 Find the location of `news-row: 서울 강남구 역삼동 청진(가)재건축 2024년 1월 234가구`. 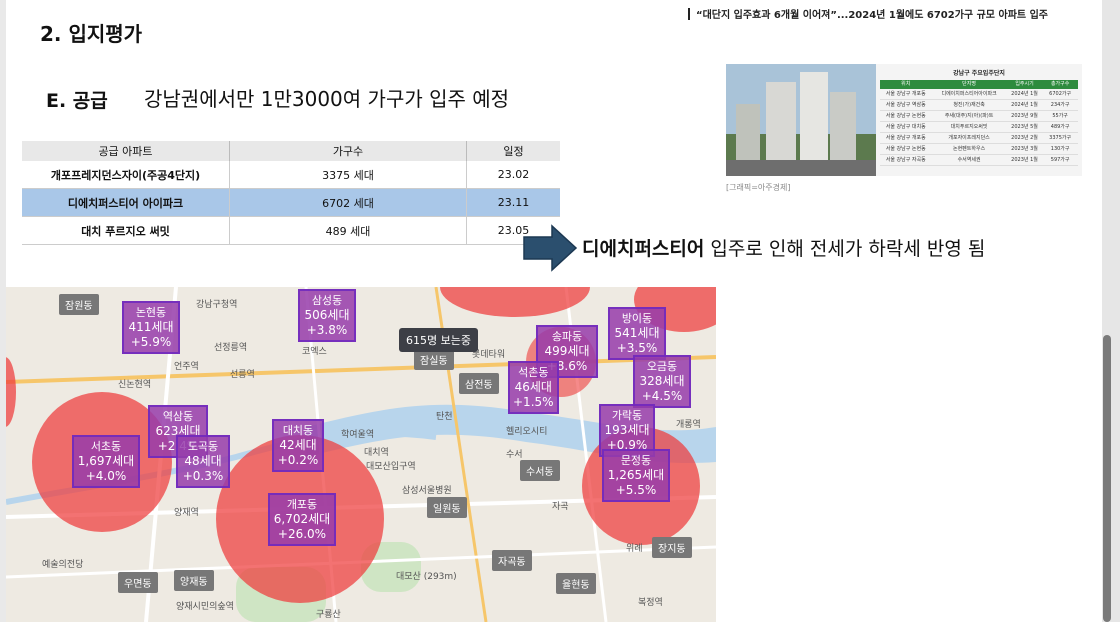

news-row: 서울 강남구 역삼동 청진(가)재건축 2024년 1월 234가구 is located at coordinates (979, 105).